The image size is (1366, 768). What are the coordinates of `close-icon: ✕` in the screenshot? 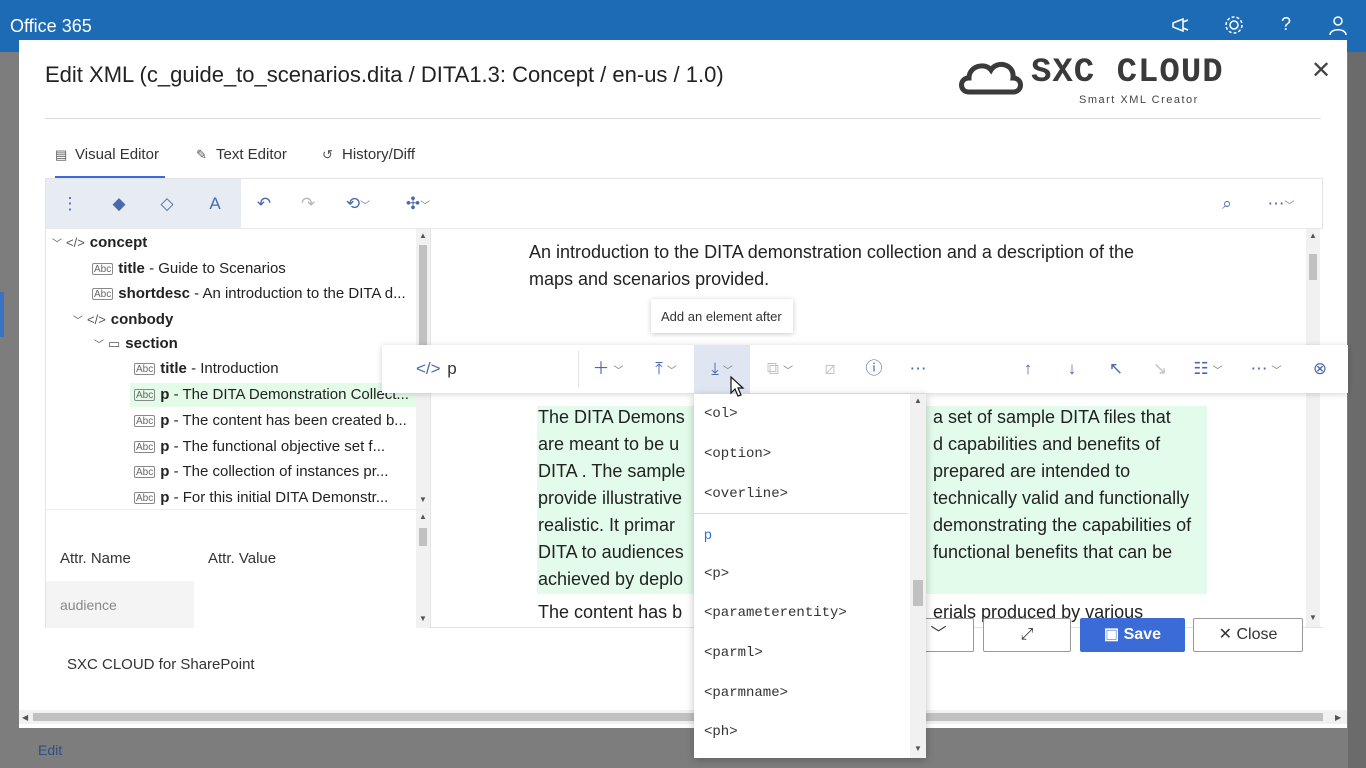 It's located at (1227, 634).